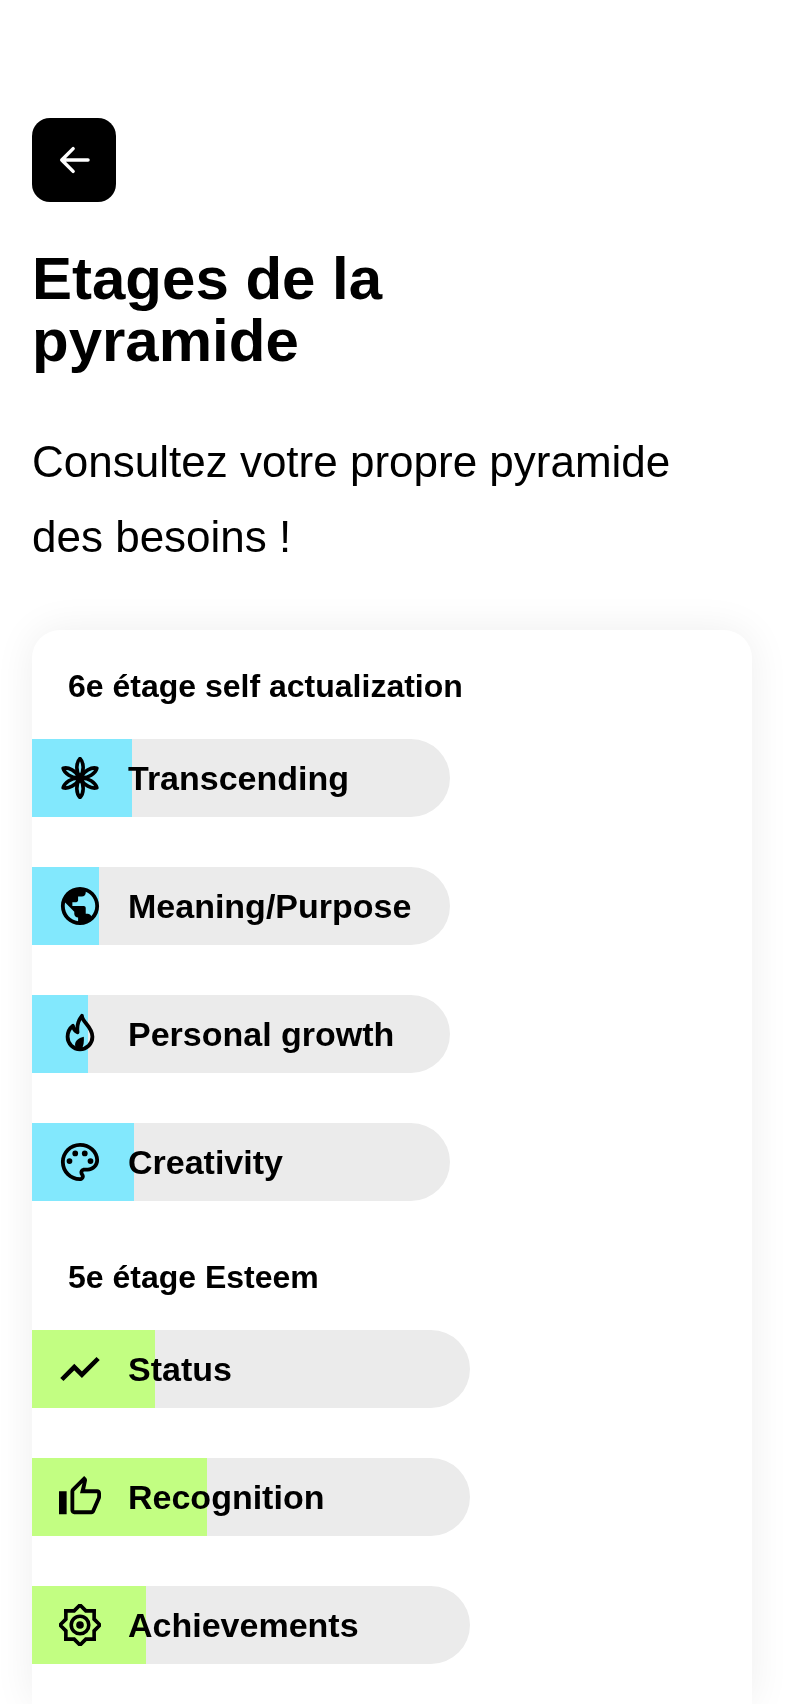 Image resolution: width=786 pixels, height=1704 pixels. I want to click on arrow-left-icon, so click(74, 160).